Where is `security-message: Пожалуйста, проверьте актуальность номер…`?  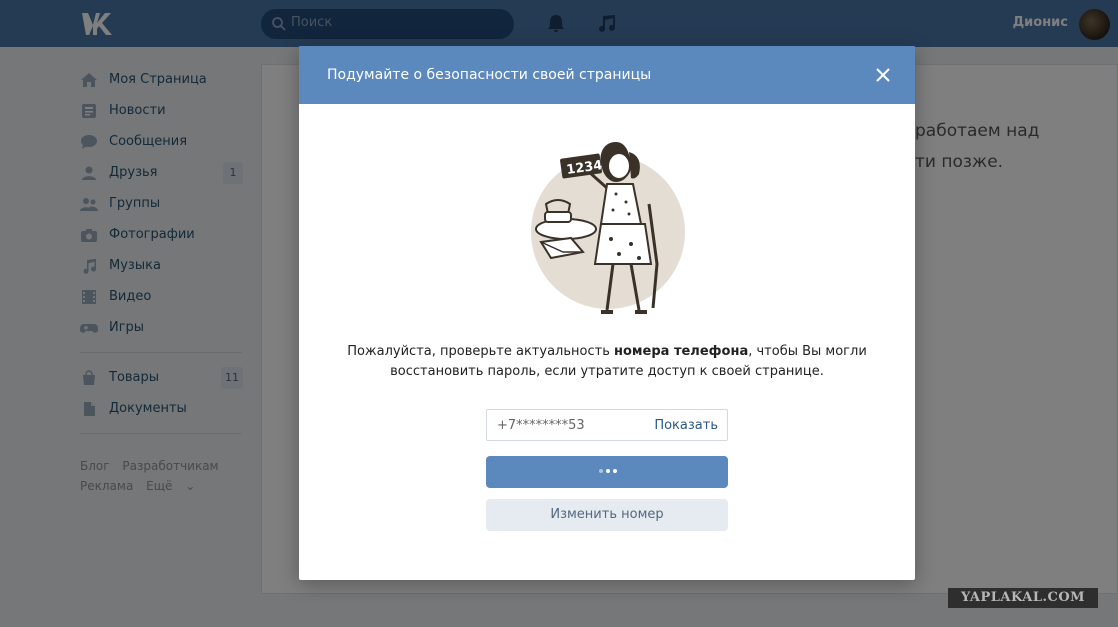
security-message: Пожалуйста, проверьте актуальность номер… is located at coordinates (607, 361).